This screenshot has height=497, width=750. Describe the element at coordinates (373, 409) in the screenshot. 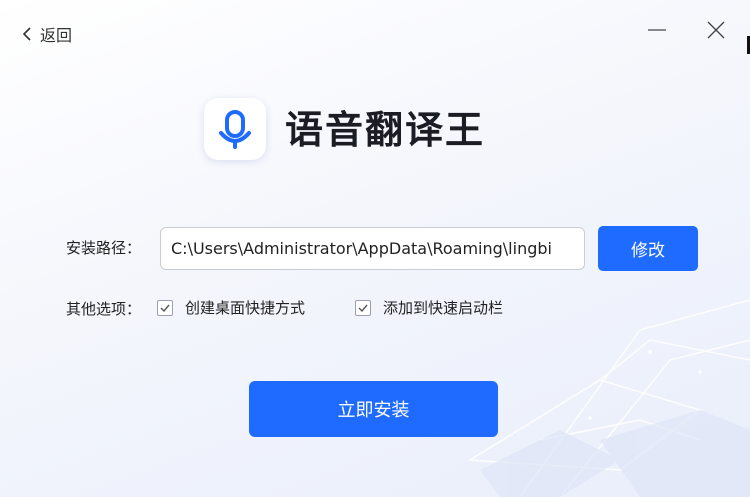

I see `install-now-button: 立即安装` at that location.